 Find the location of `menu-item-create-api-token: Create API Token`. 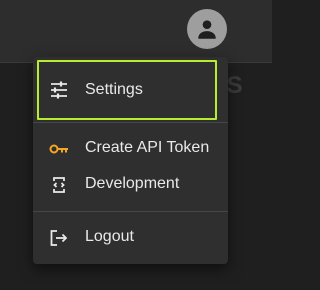

menu-item-create-api-token: Create API Token is located at coordinates (130, 148).